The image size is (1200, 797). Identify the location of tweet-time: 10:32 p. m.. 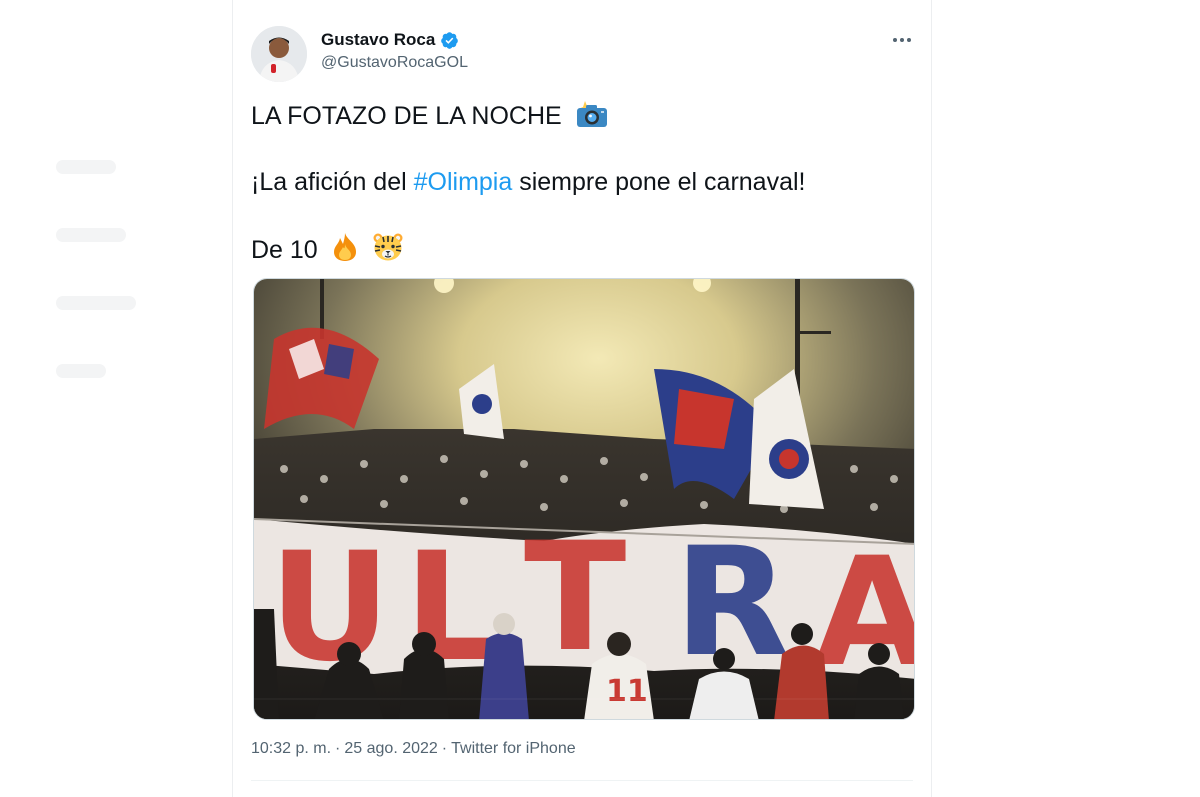
(291, 749).